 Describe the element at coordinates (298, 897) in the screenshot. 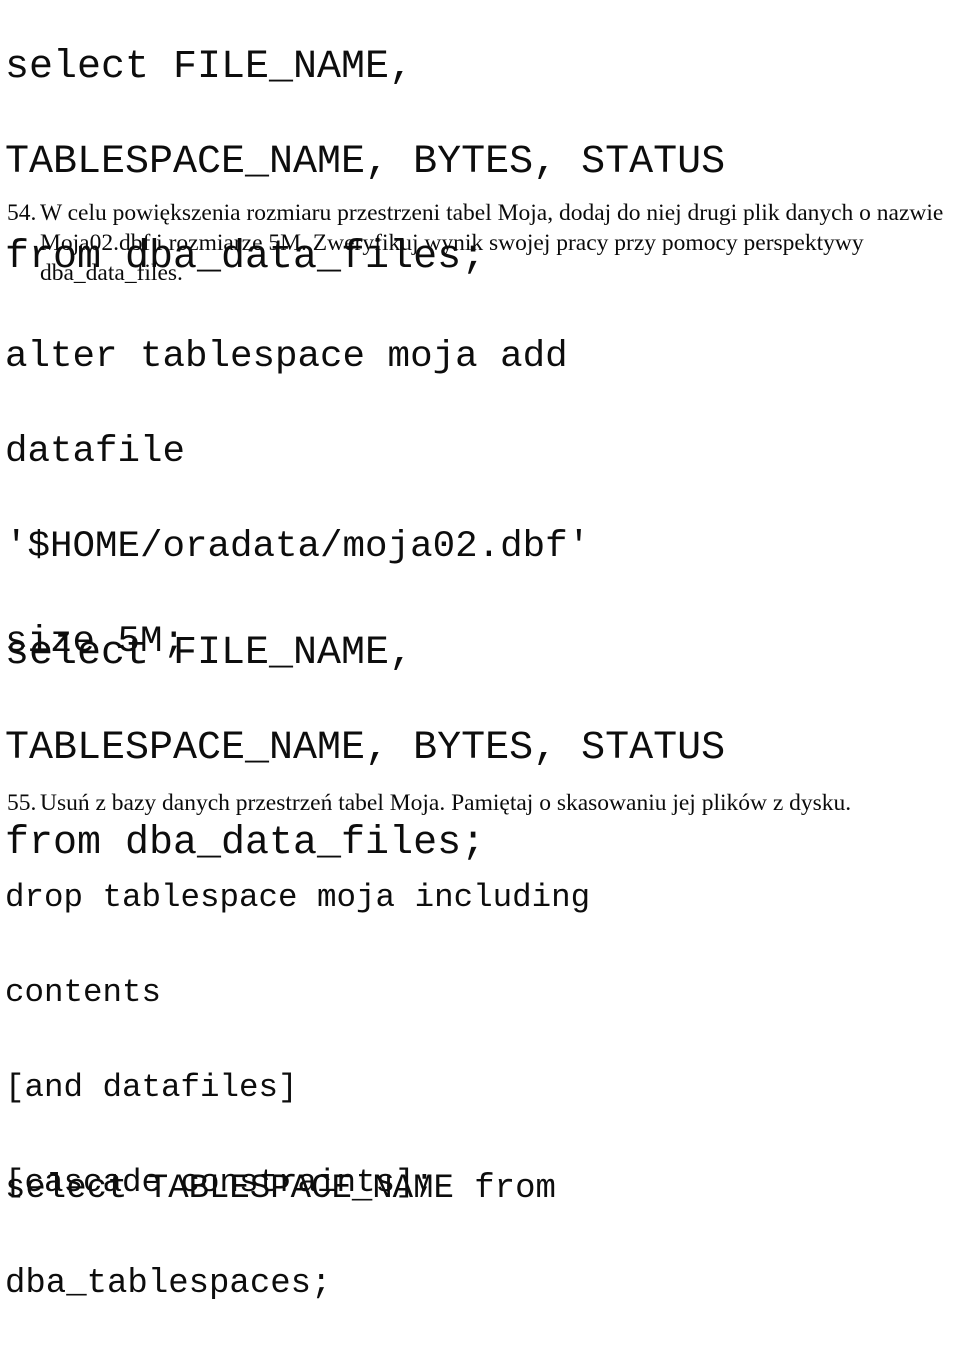

I see `code-line: drop tablespace moja including` at that location.